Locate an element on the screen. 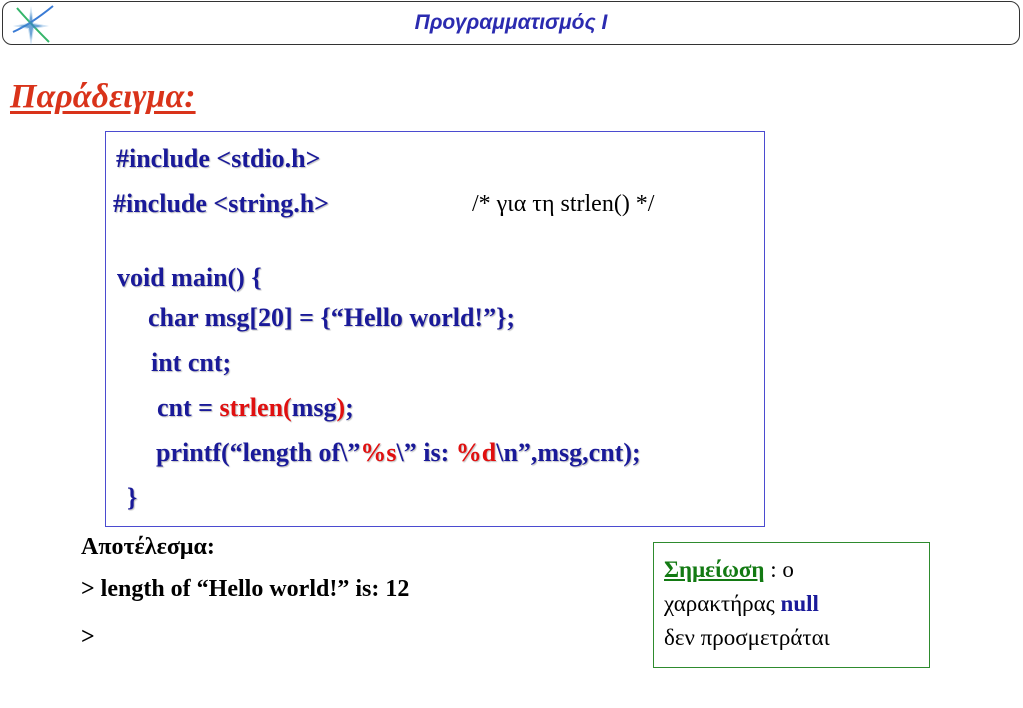 The height and width of the screenshot is (708, 1023). code-text: msg is located at coordinates (314, 407).